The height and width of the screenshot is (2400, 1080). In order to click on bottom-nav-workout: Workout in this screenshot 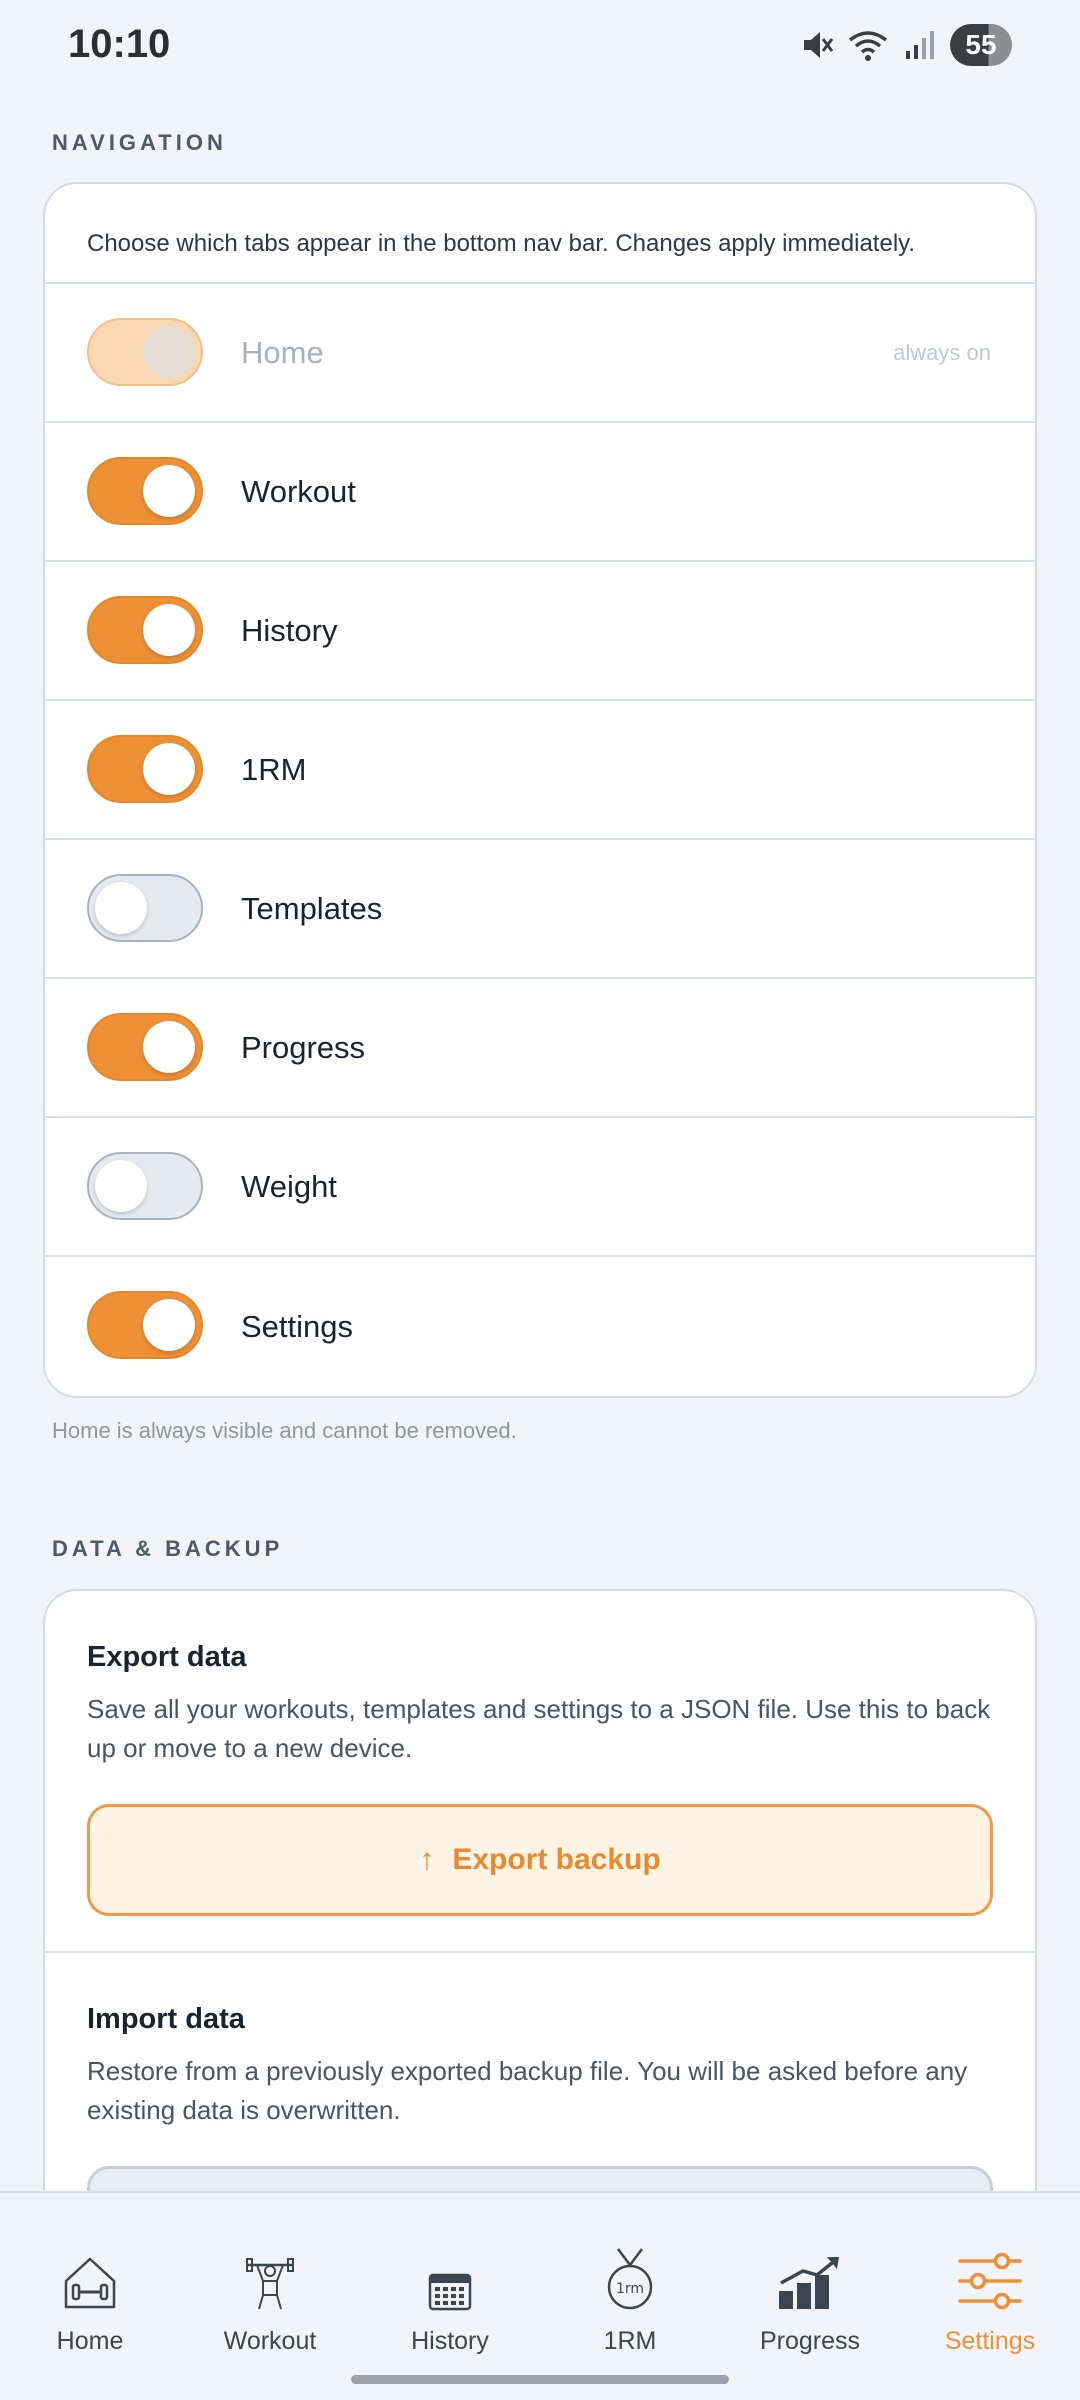, I will do `click(270, 2283)`.